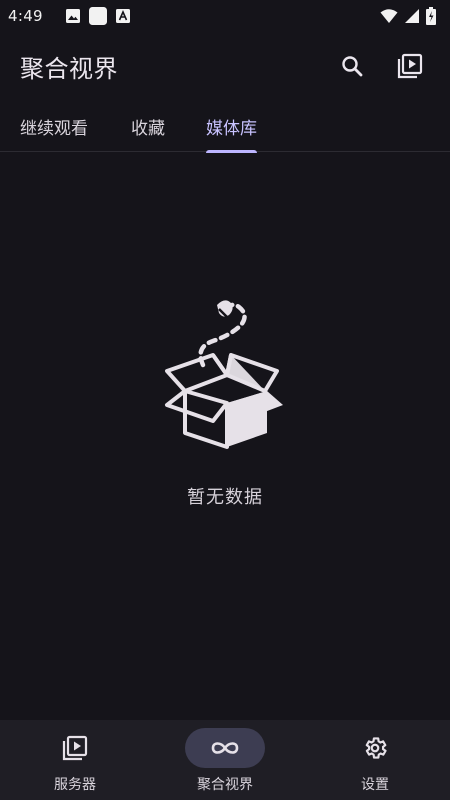 This screenshot has width=450, height=800. What do you see at coordinates (25, 16) in the screenshot?
I see `status-time: 4:49` at bounding box center [25, 16].